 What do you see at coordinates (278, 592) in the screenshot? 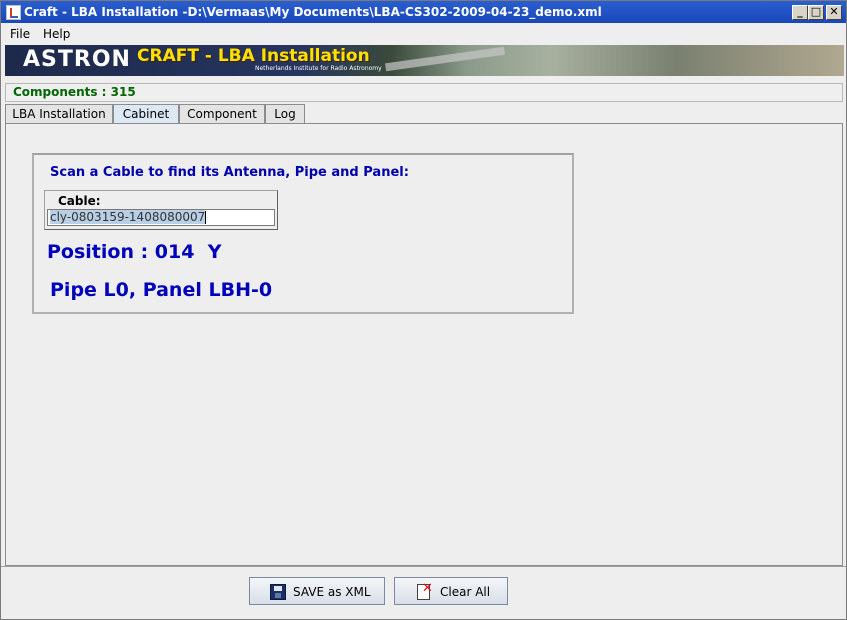
I see `floppy-disk-icon` at bounding box center [278, 592].